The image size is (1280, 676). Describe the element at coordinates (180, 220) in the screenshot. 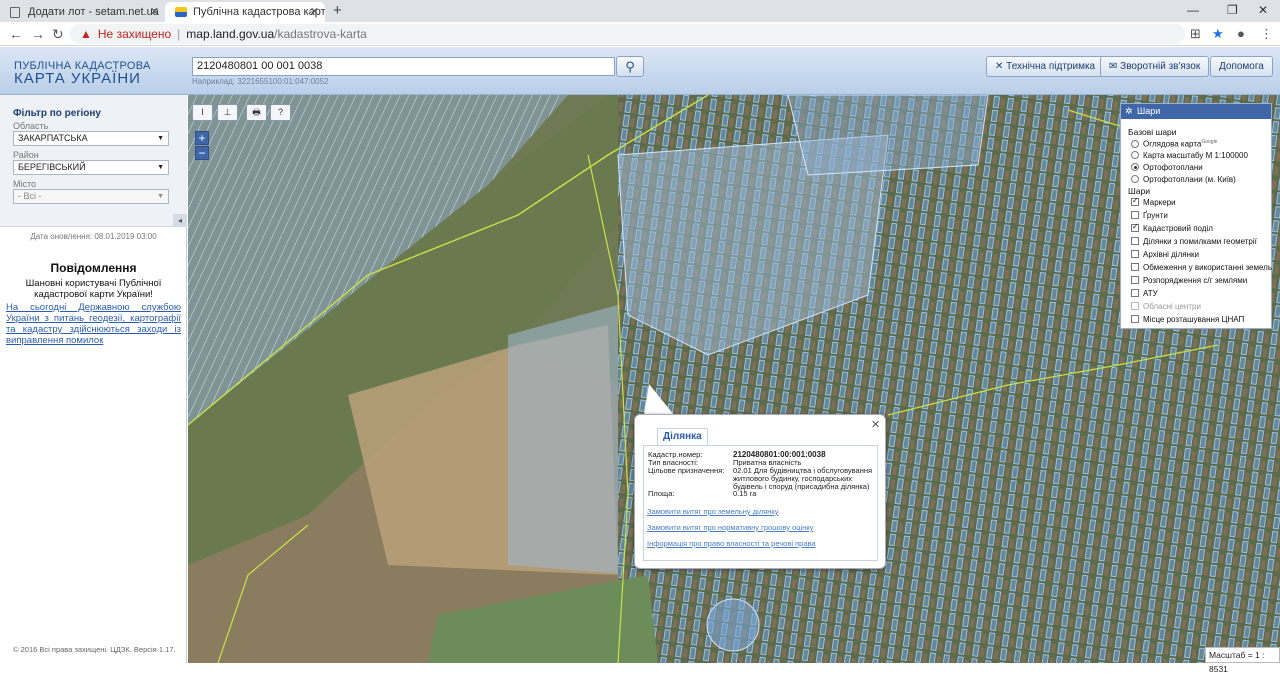

I see `collapse-panel-button: ◂` at that location.